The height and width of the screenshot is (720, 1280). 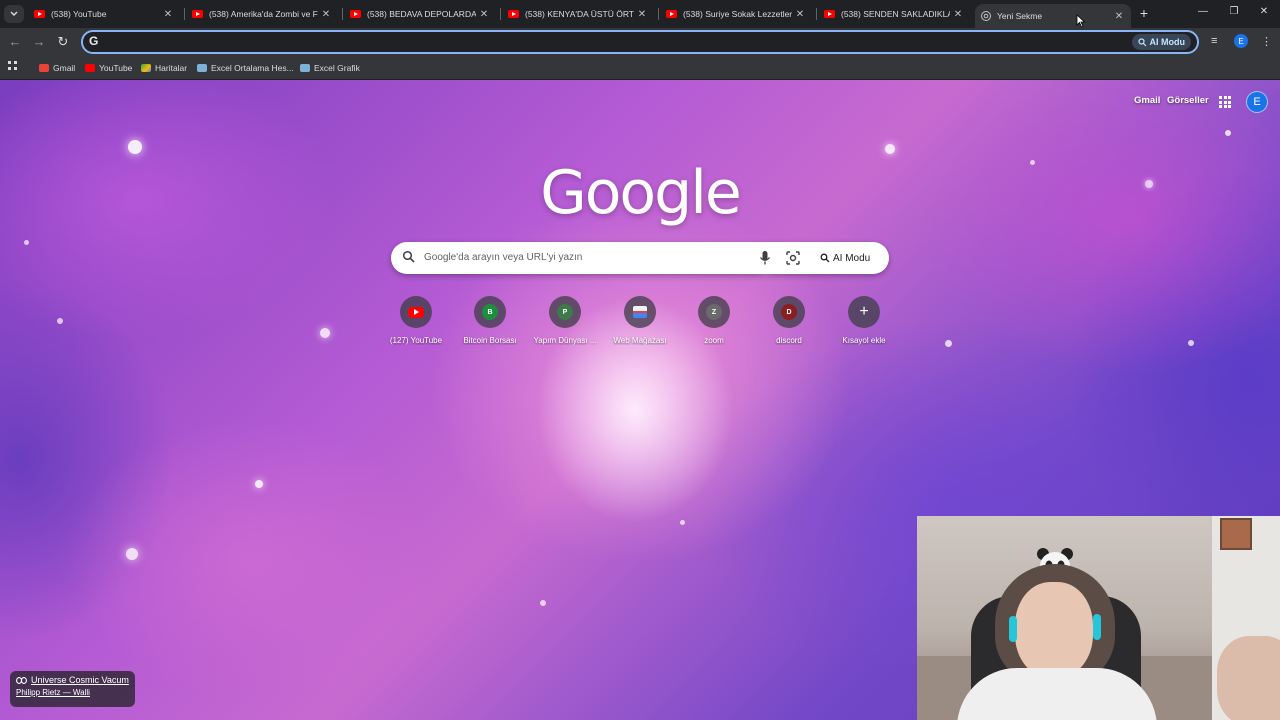 I want to click on attribution-author: Philipp Rietz — Walli, so click(x=72, y=692).